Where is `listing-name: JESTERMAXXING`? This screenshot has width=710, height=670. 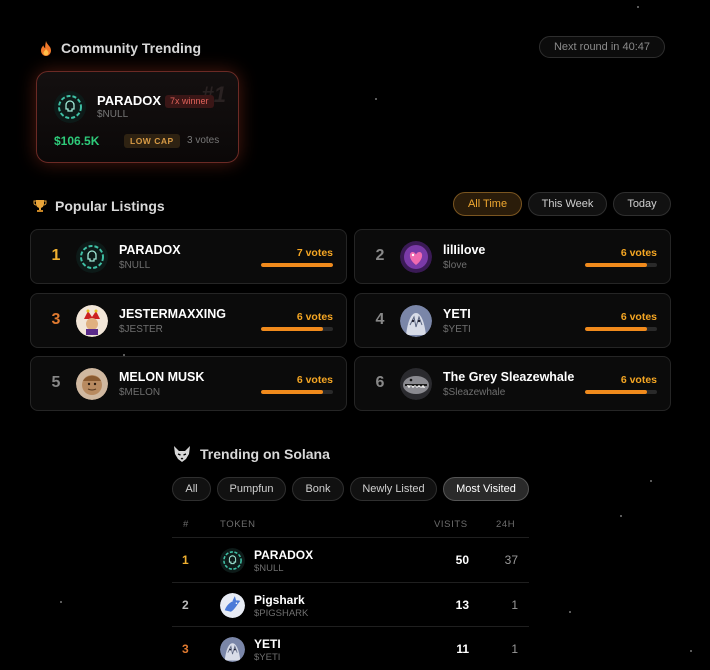 listing-name: JESTERMAXXING is located at coordinates (172, 314).